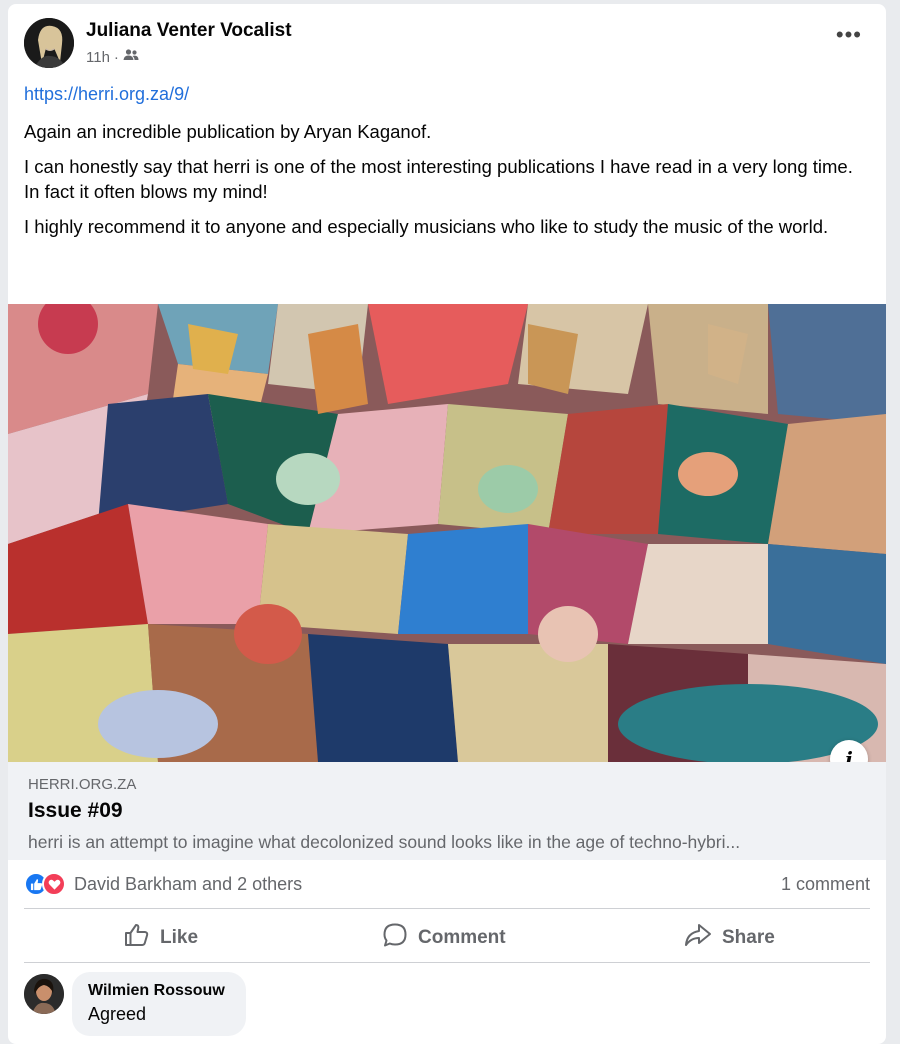 Image resolution: width=900 pixels, height=1044 pixels. Describe the element at coordinates (189, 31) in the screenshot. I see `author-name: Juliana Venter Vocalist` at that location.